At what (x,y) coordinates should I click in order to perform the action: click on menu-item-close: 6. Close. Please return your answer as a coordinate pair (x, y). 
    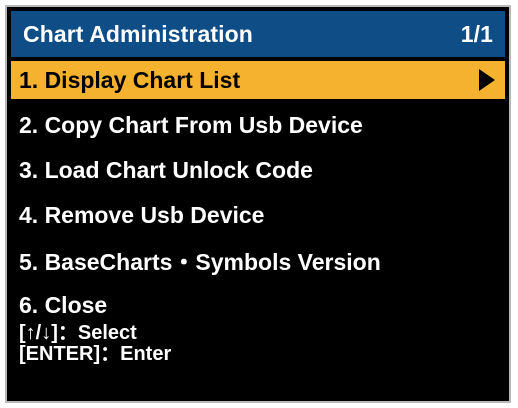
    Looking at the image, I should click on (258, 305).